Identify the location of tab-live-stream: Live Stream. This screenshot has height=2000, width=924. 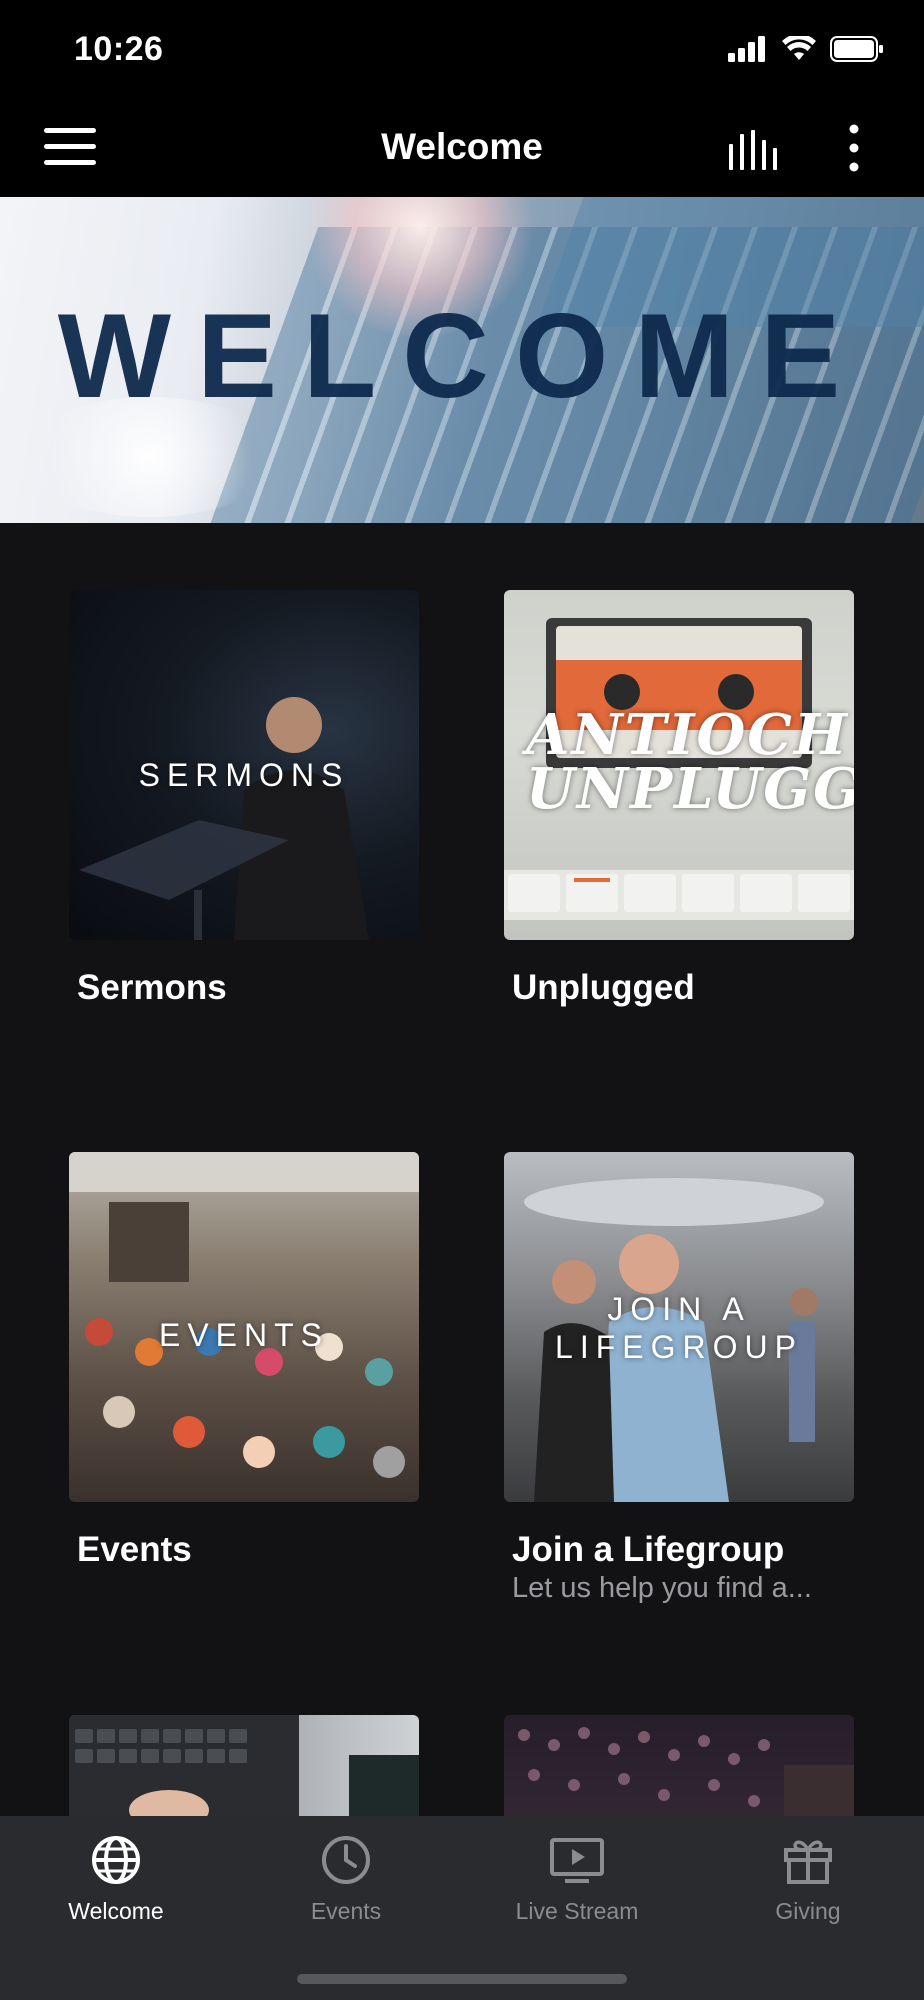
(577, 1878).